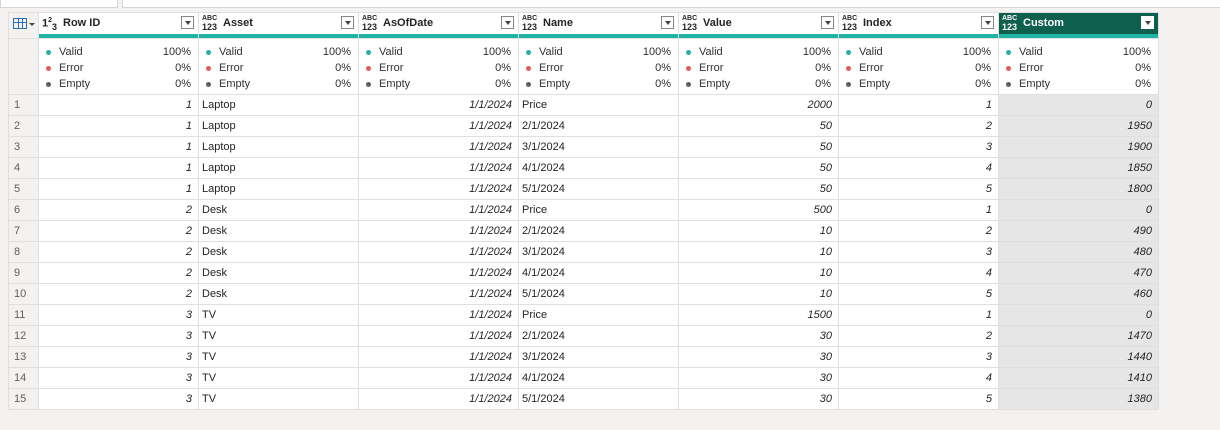 The width and height of the screenshot is (1220, 430). I want to click on table-cell: 460, so click(1078, 294).